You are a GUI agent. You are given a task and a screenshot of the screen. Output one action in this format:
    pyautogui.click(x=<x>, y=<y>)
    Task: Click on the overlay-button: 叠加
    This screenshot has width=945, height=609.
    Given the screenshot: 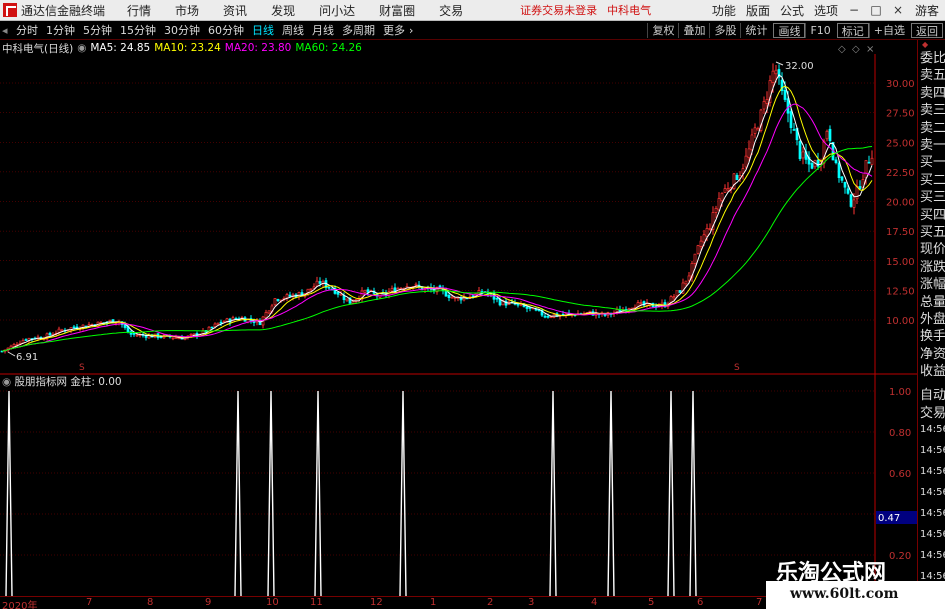 What is the action you would take?
    pyautogui.click(x=693, y=30)
    